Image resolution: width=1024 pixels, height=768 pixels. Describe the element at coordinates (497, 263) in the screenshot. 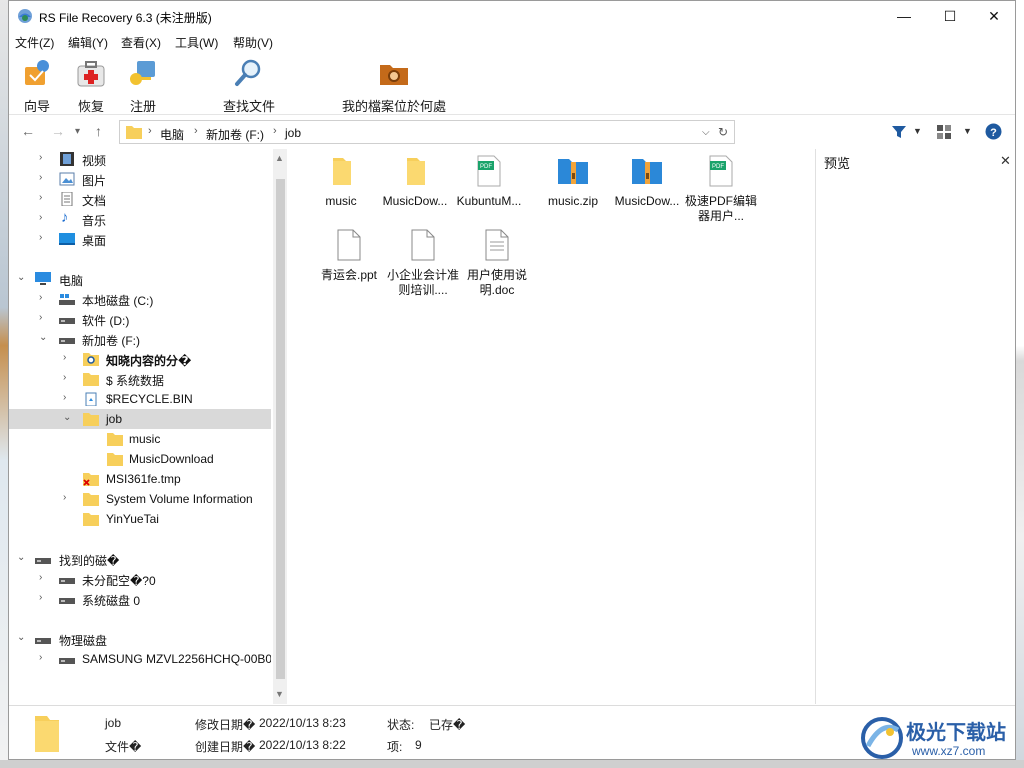

I see `file-item: 用户使用说明.doc` at that location.